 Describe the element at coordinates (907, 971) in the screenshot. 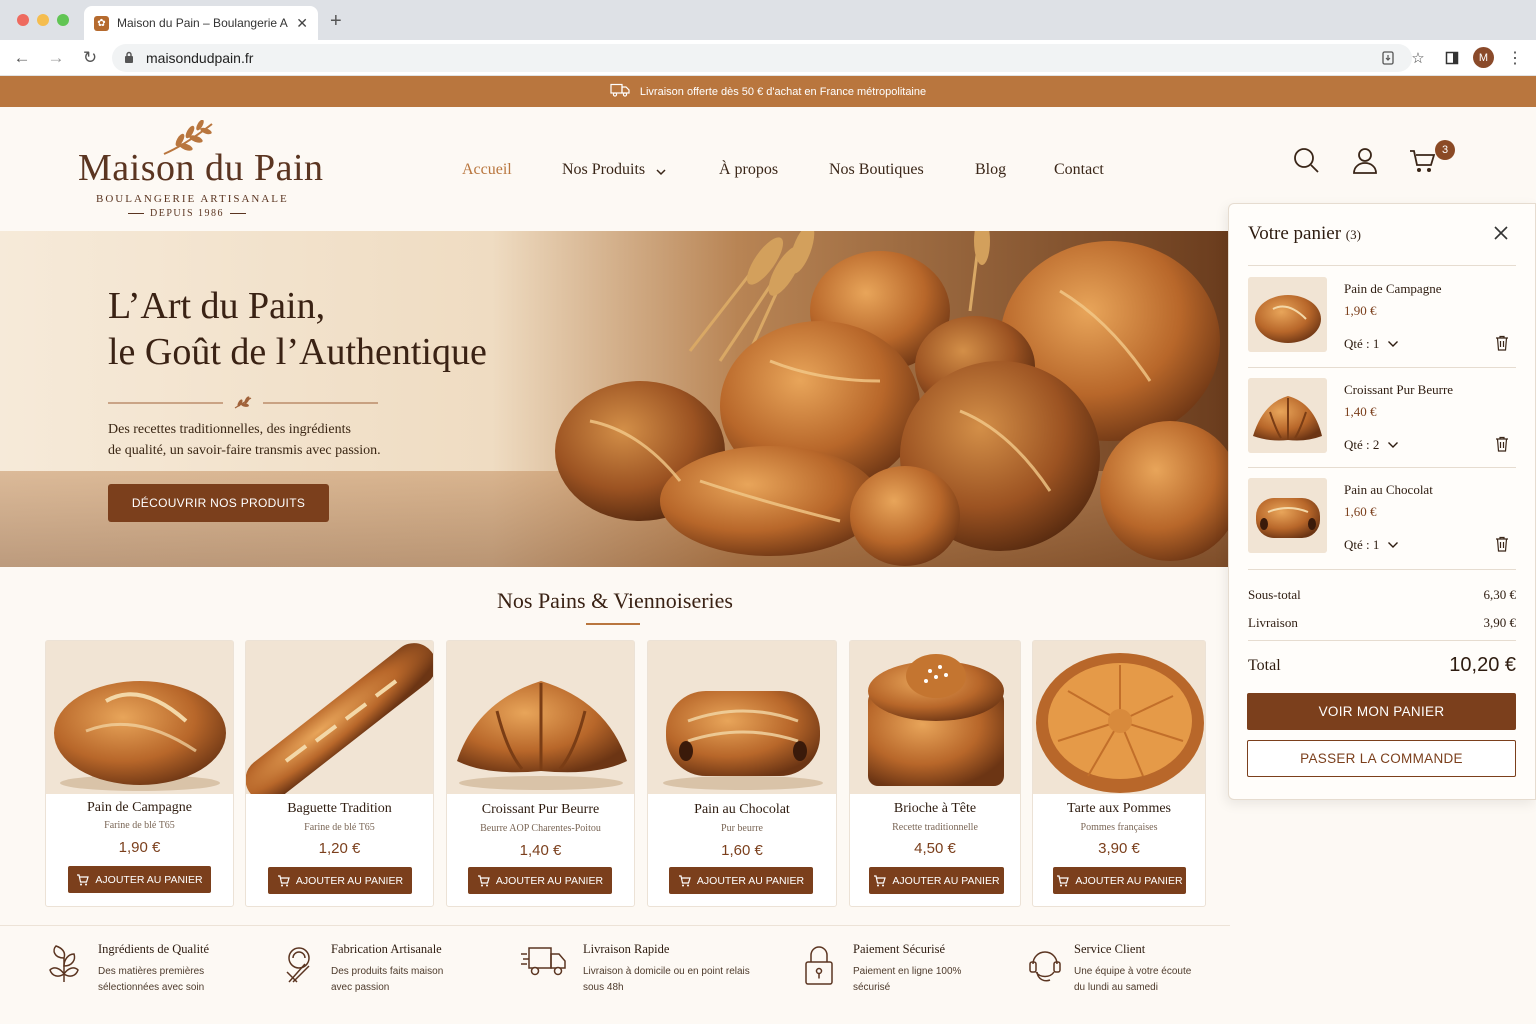

I see `feature-line-1: Paiement en ligne 100%` at that location.